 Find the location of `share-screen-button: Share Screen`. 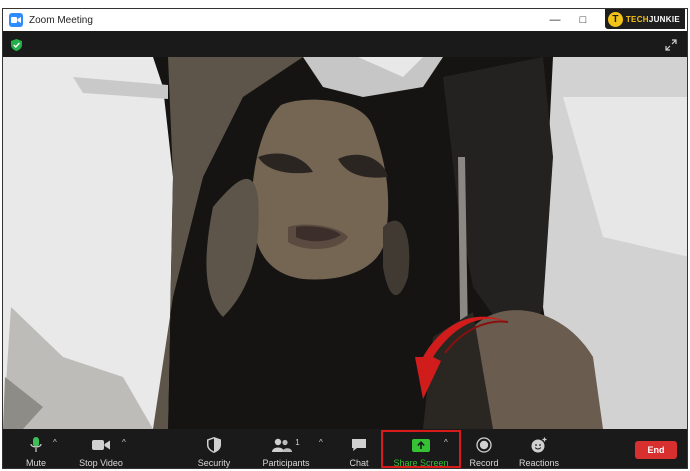

share-screen-button: Share Screen is located at coordinates (421, 448).